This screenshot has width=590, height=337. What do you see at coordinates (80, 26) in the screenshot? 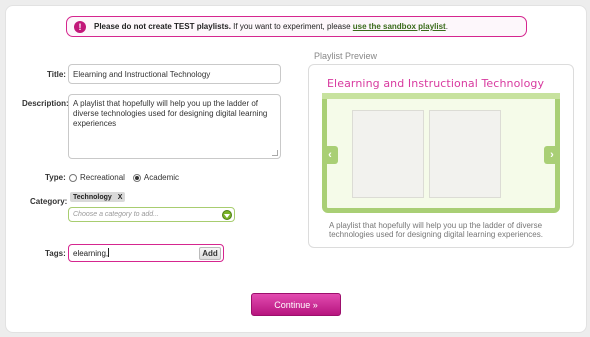
I see `exclamation-icon: !` at bounding box center [80, 26].